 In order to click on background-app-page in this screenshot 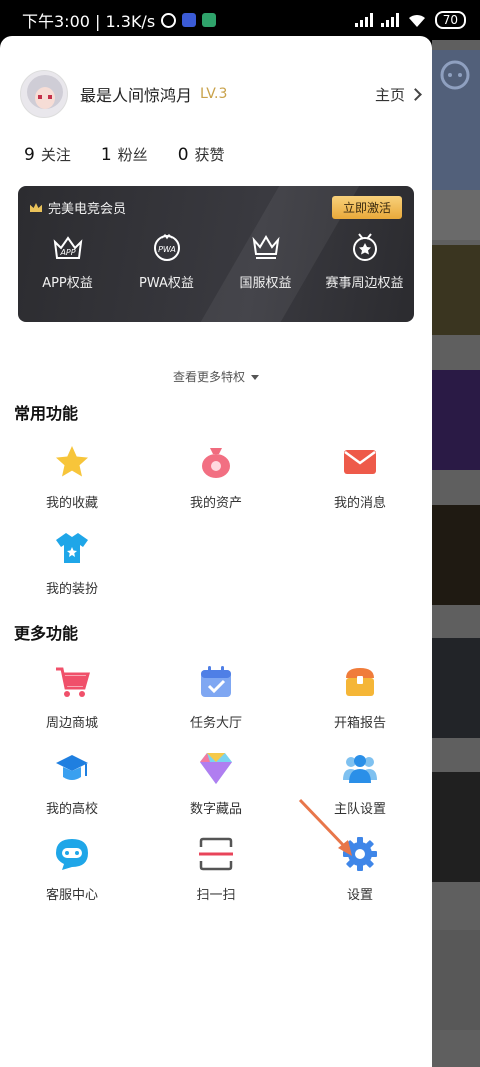, I will do `click(456, 553)`.